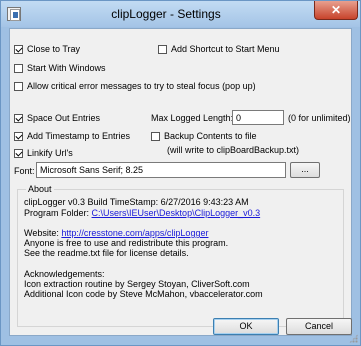 The image size is (361, 346). Describe the element at coordinates (233, 150) in the screenshot. I see `backup-note: (will write to clipBoardBackup.txt)` at that location.